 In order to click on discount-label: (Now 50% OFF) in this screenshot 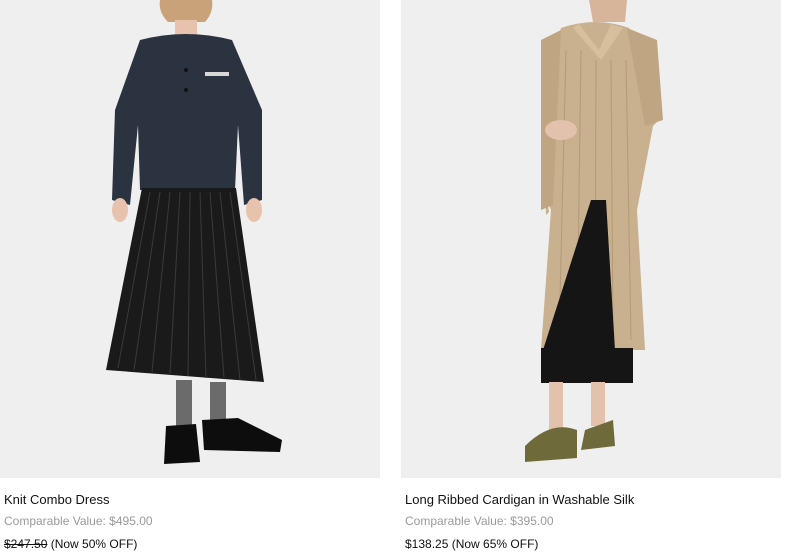, I will do `click(92, 544)`.